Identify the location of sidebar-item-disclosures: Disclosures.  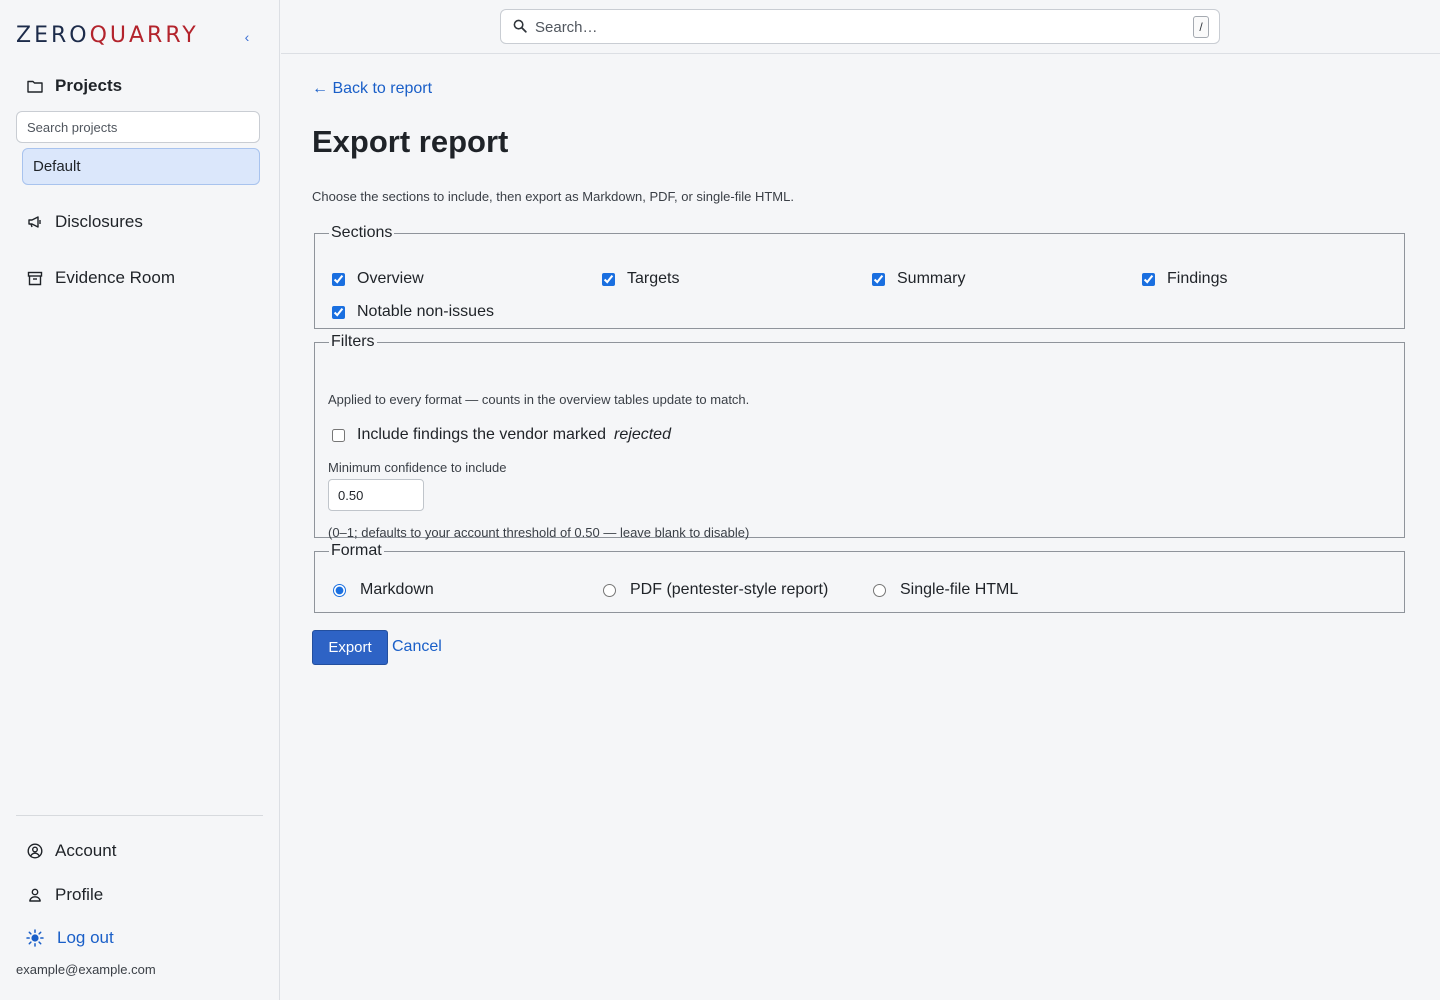
(84, 222).